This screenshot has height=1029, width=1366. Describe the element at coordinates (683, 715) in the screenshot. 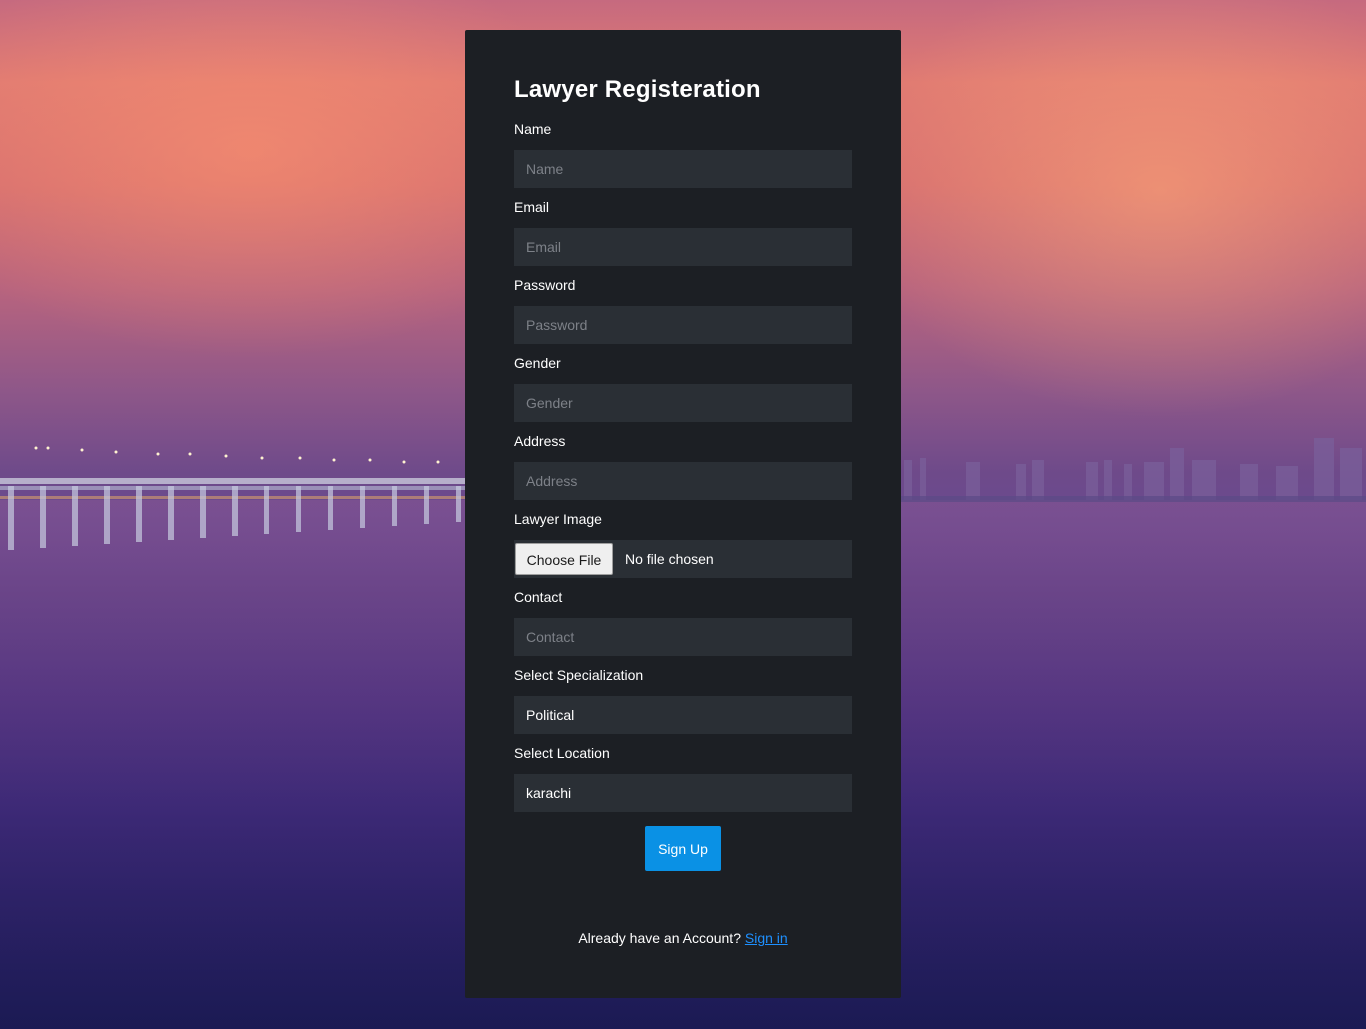

I see `specialization-select: Political` at that location.